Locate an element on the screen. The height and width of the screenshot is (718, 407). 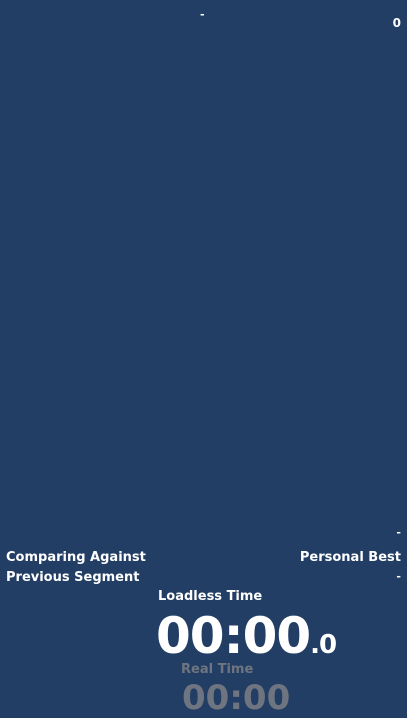
run-title: - is located at coordinates (202, 14).